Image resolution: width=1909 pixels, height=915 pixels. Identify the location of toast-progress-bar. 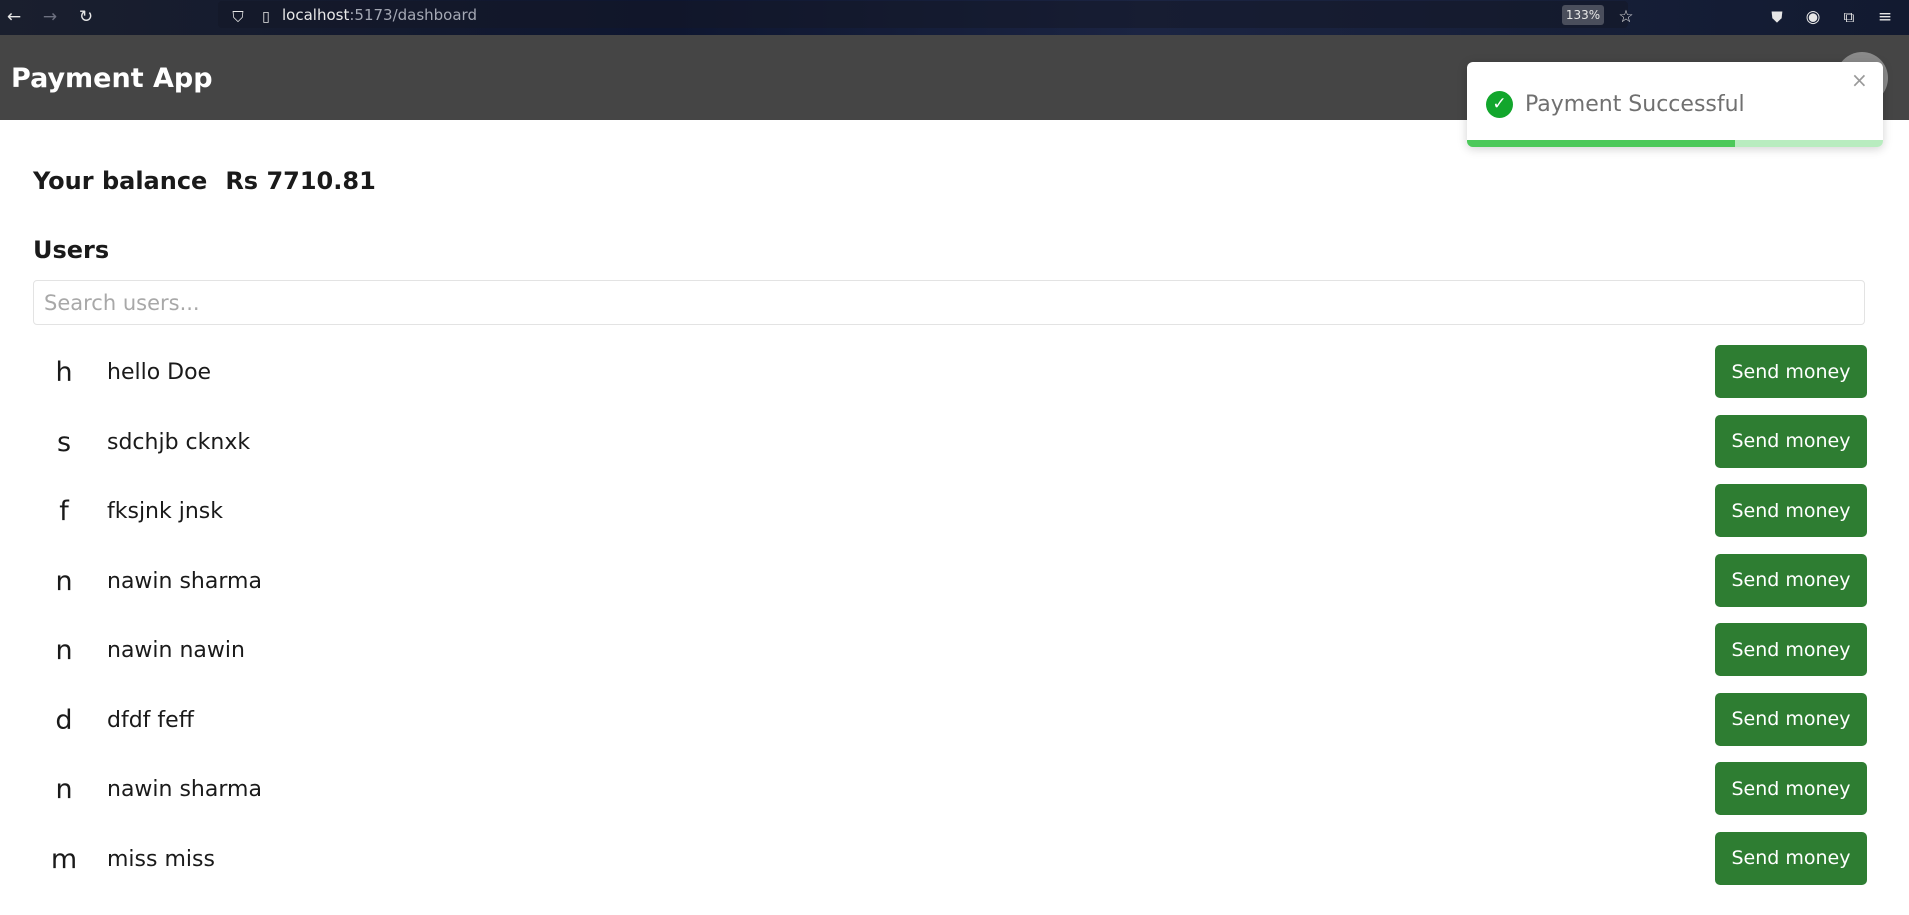
(1675, 143).